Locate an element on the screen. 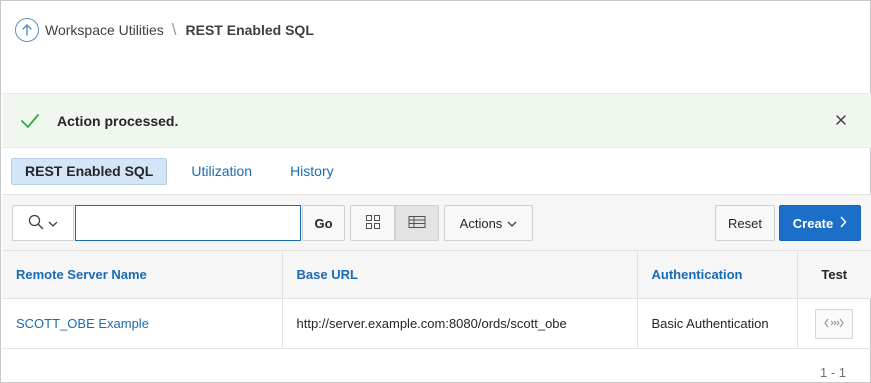  close-icon is located at coordinates (841, 120).